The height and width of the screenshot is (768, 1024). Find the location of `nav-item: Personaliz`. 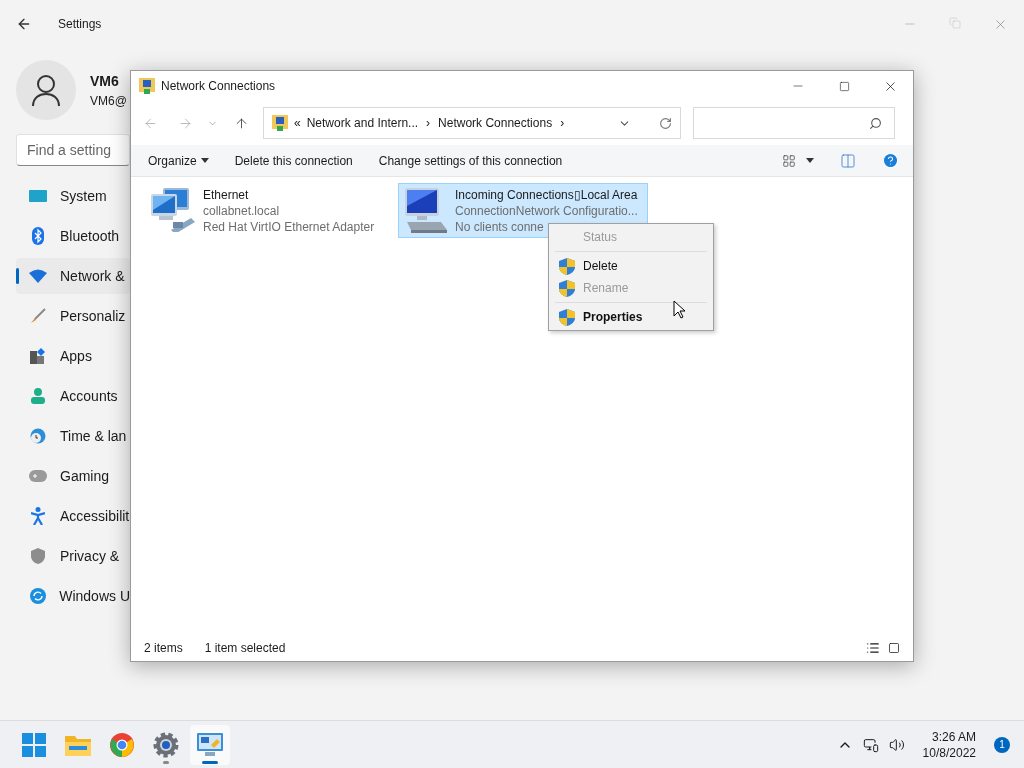

nav-item: Personaliz is located at coordinates (73, 316).